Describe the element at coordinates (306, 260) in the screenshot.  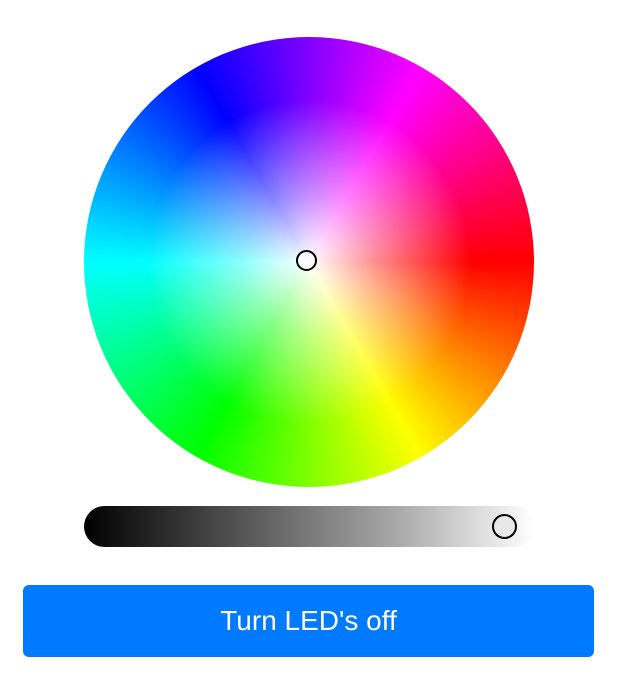
I see `color-wheel-handle` at that location.